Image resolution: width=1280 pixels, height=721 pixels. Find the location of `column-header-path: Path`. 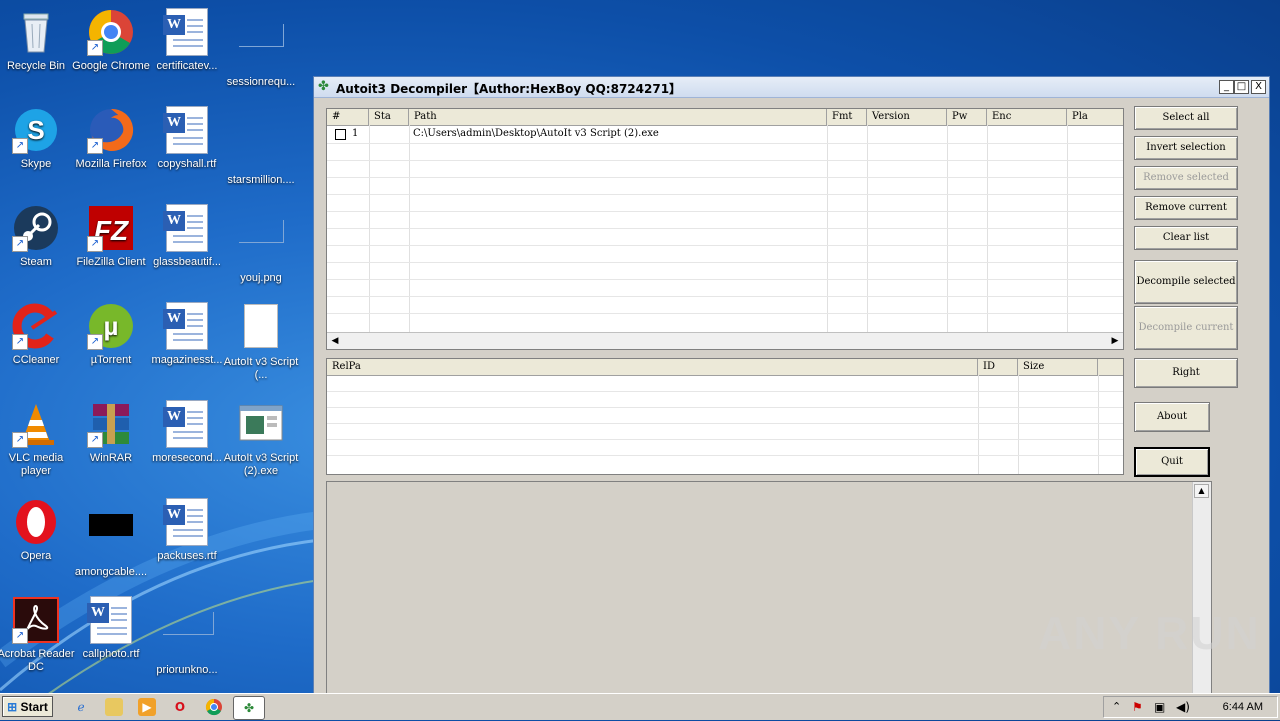

column-header-path: Path is located at coordinates (618, 117).